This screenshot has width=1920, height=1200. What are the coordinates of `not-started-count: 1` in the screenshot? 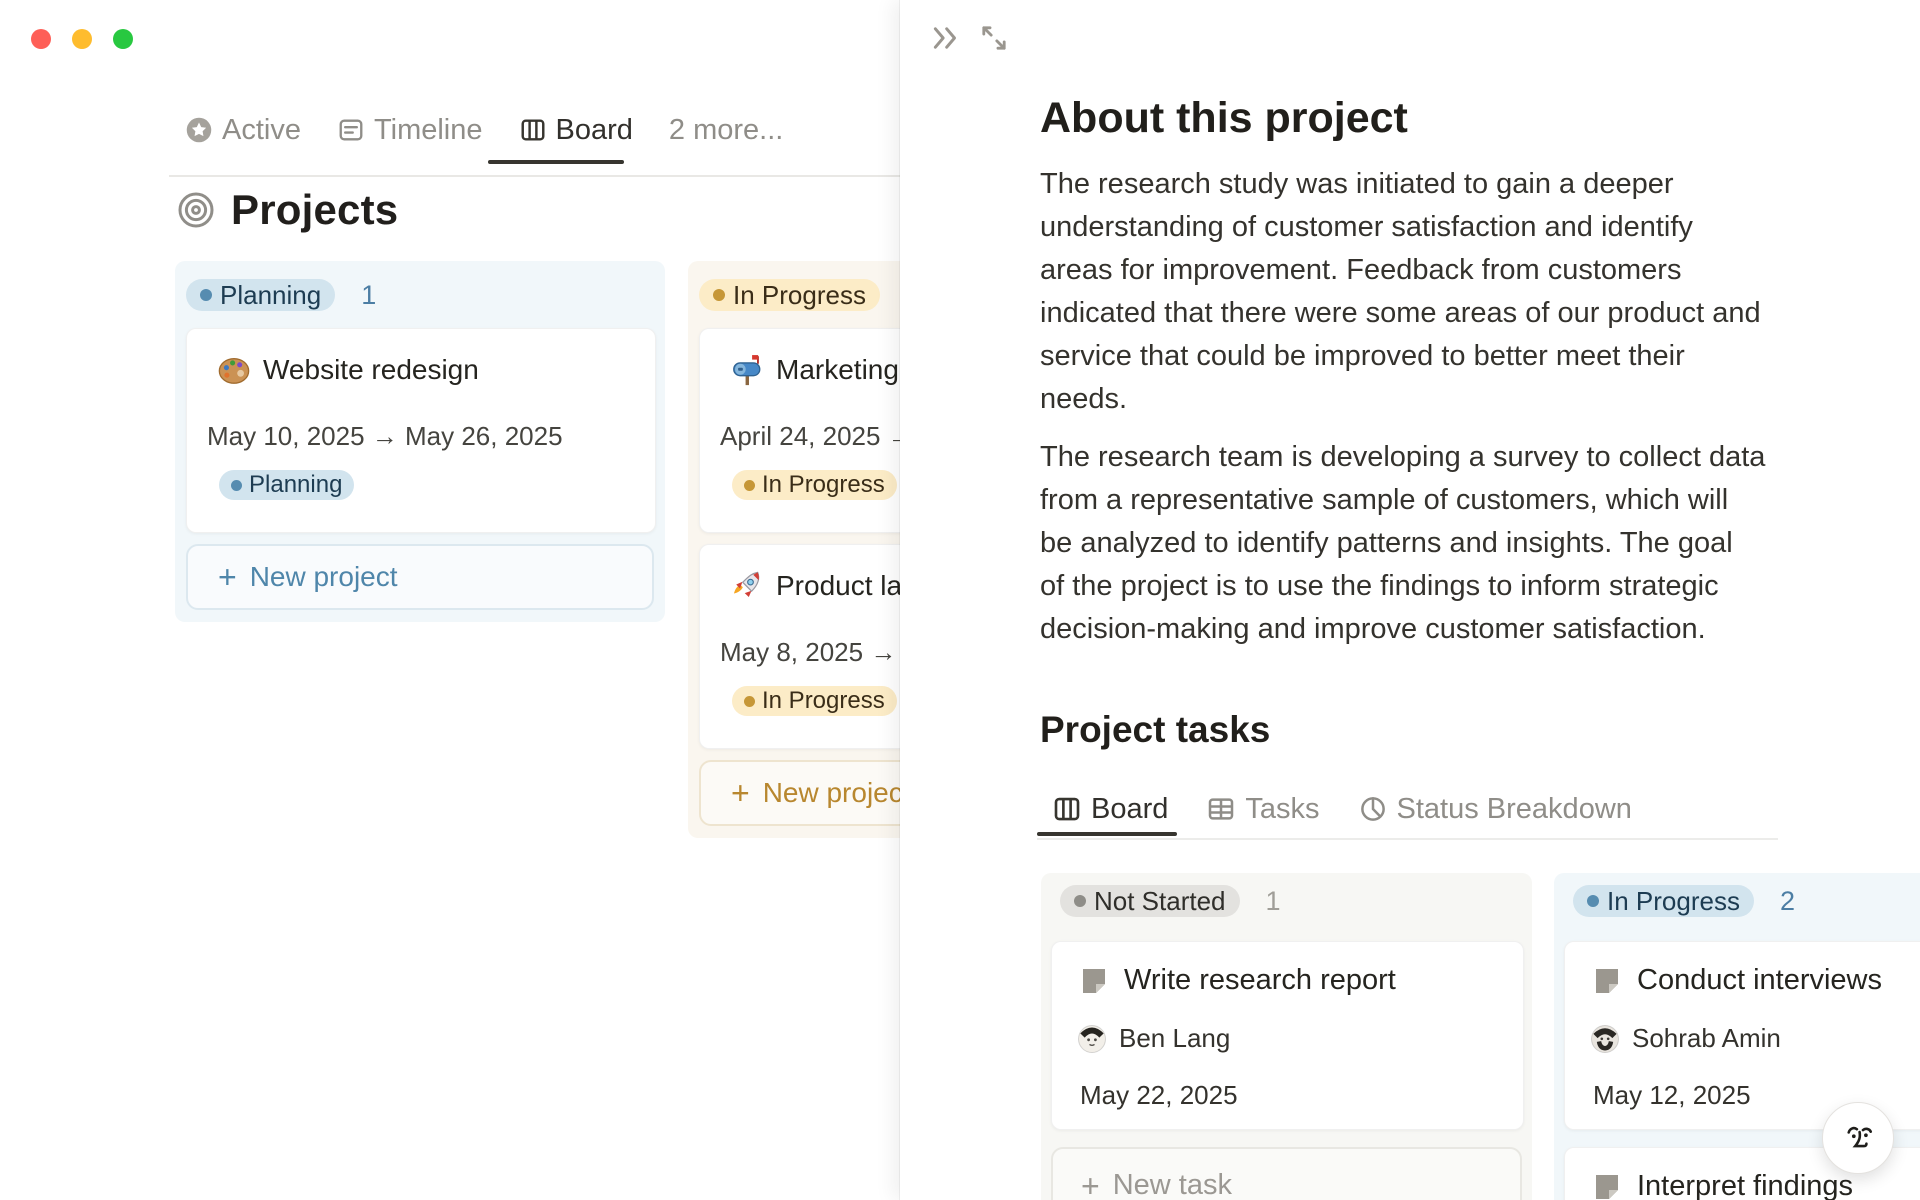 It's located at (1273, 900).